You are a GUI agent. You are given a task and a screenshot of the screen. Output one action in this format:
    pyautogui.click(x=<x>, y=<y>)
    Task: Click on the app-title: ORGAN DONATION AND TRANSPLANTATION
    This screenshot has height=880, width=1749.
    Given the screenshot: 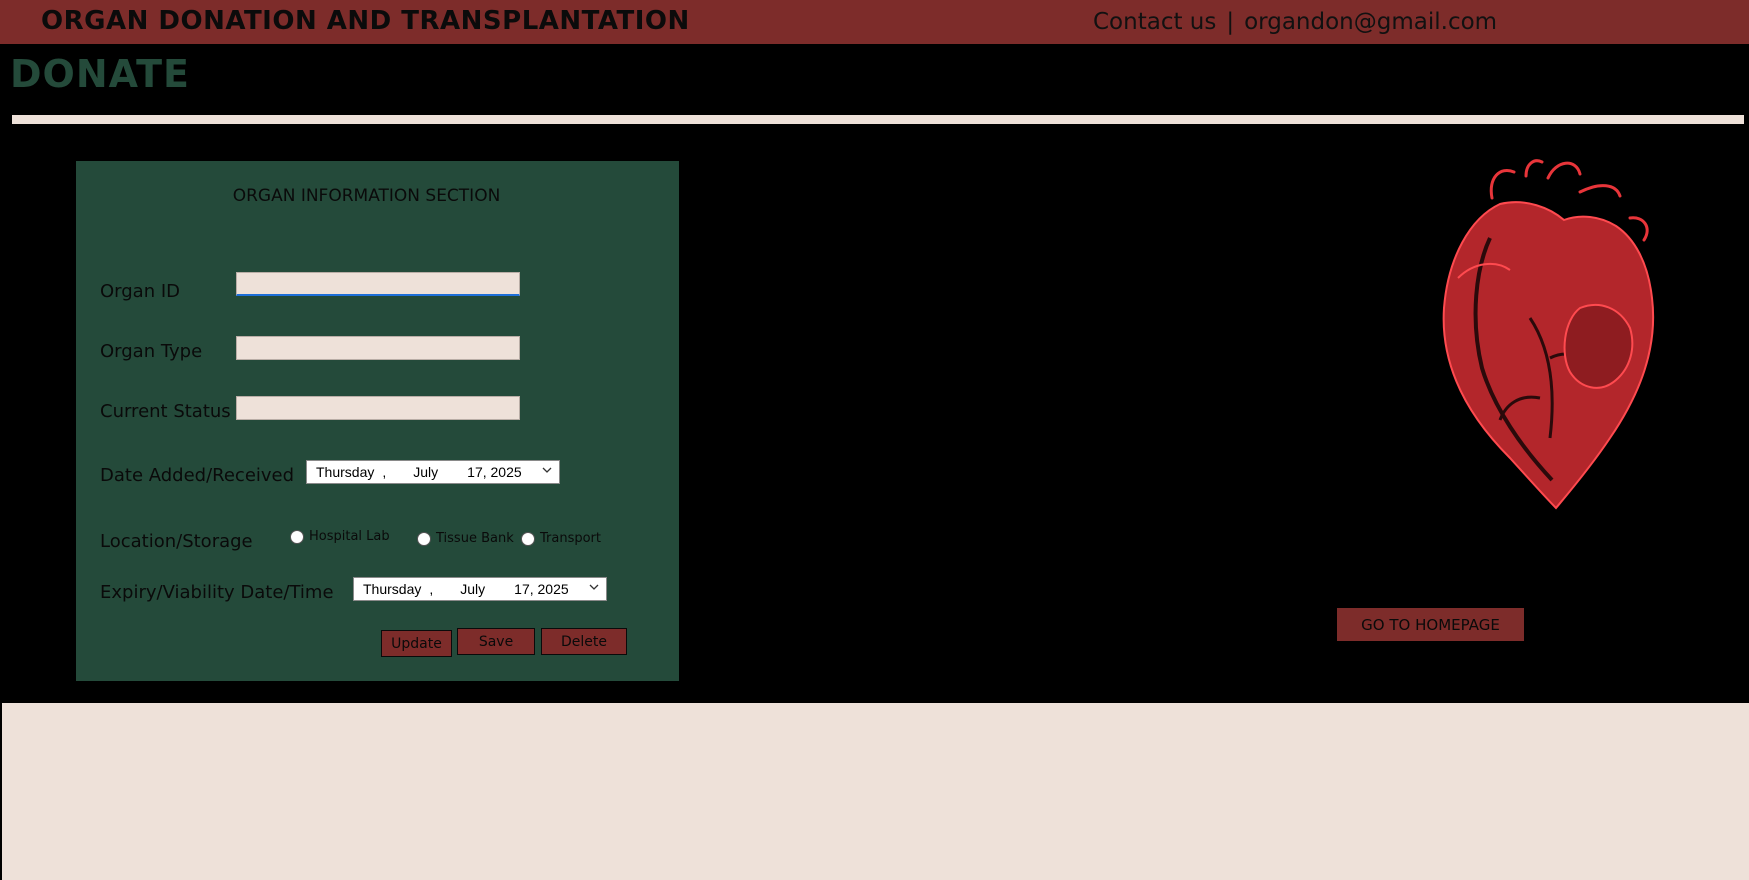 What is the action you would take?
    pyautogui.click(x=365, y=21)
    